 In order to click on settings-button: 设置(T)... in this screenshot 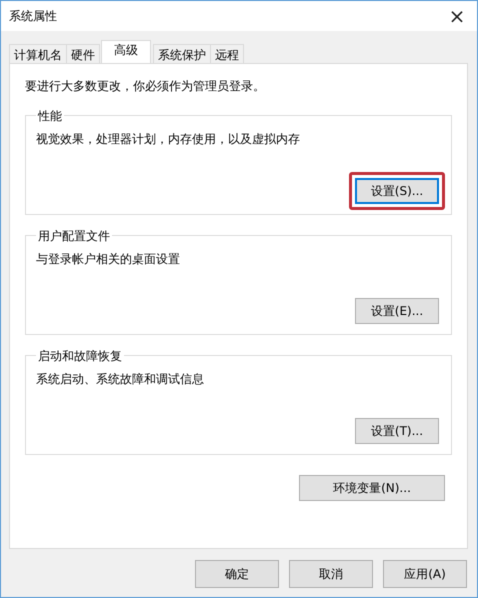, I will do `click(397, 431)`.